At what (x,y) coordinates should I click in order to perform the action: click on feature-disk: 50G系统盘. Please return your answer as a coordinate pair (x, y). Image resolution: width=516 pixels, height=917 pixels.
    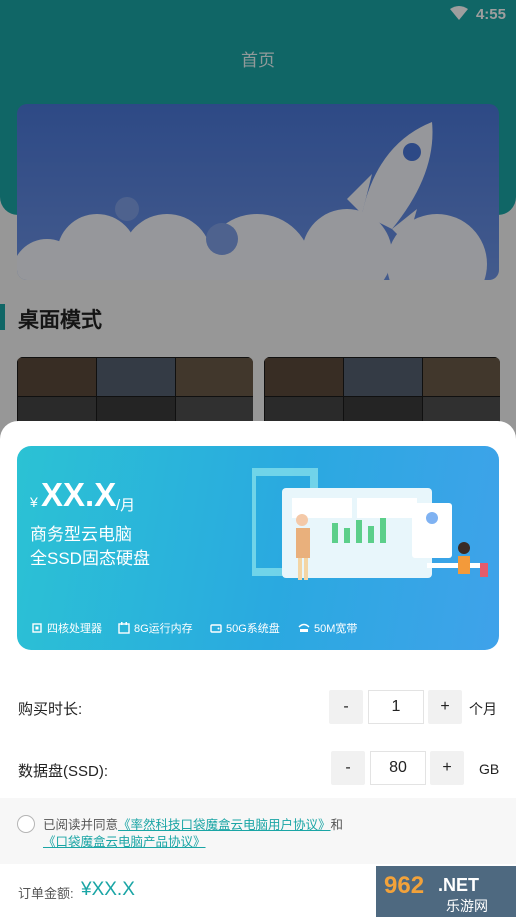
    Looking at the image, I should click on (245, 628).